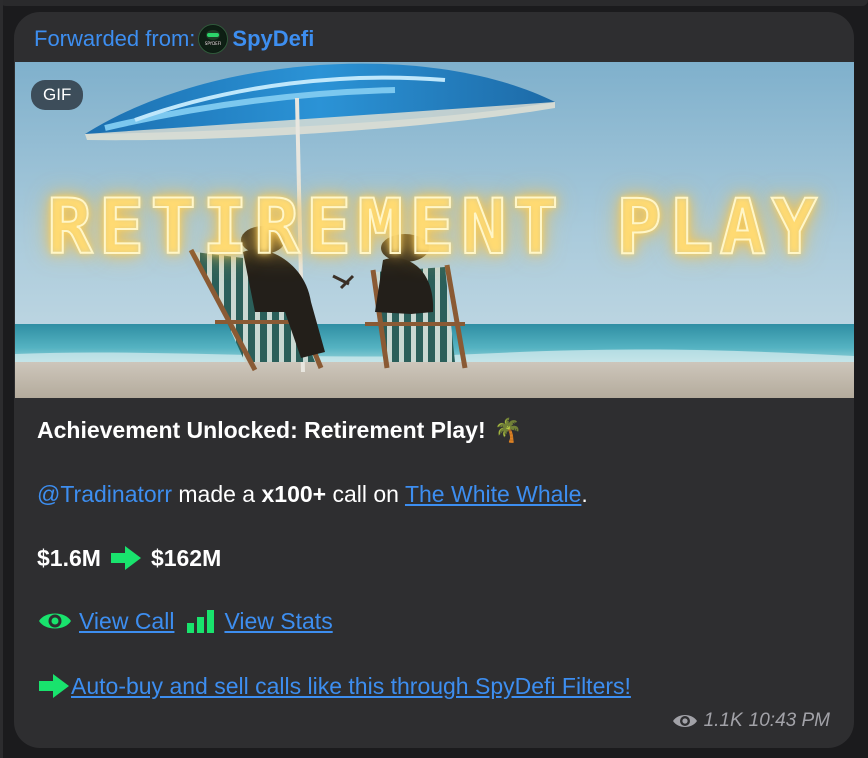 The width and height of the screenshot is (868, 758). I want to click on headline-text: Achievement Unlocked: Retirement Play!, so click(261, 429).